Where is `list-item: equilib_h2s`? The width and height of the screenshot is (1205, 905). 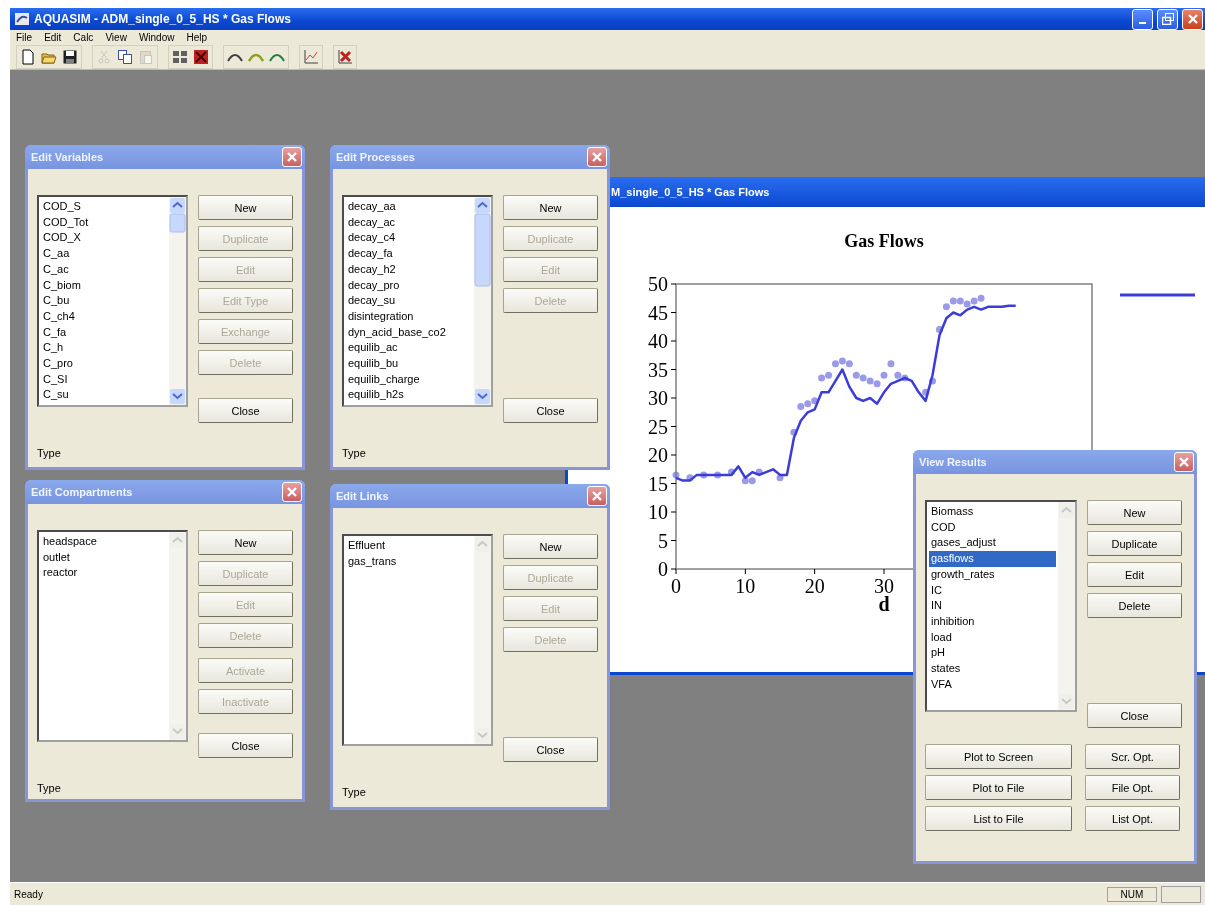 list-item: equilib_h2s is located at coordinates (409, 395).